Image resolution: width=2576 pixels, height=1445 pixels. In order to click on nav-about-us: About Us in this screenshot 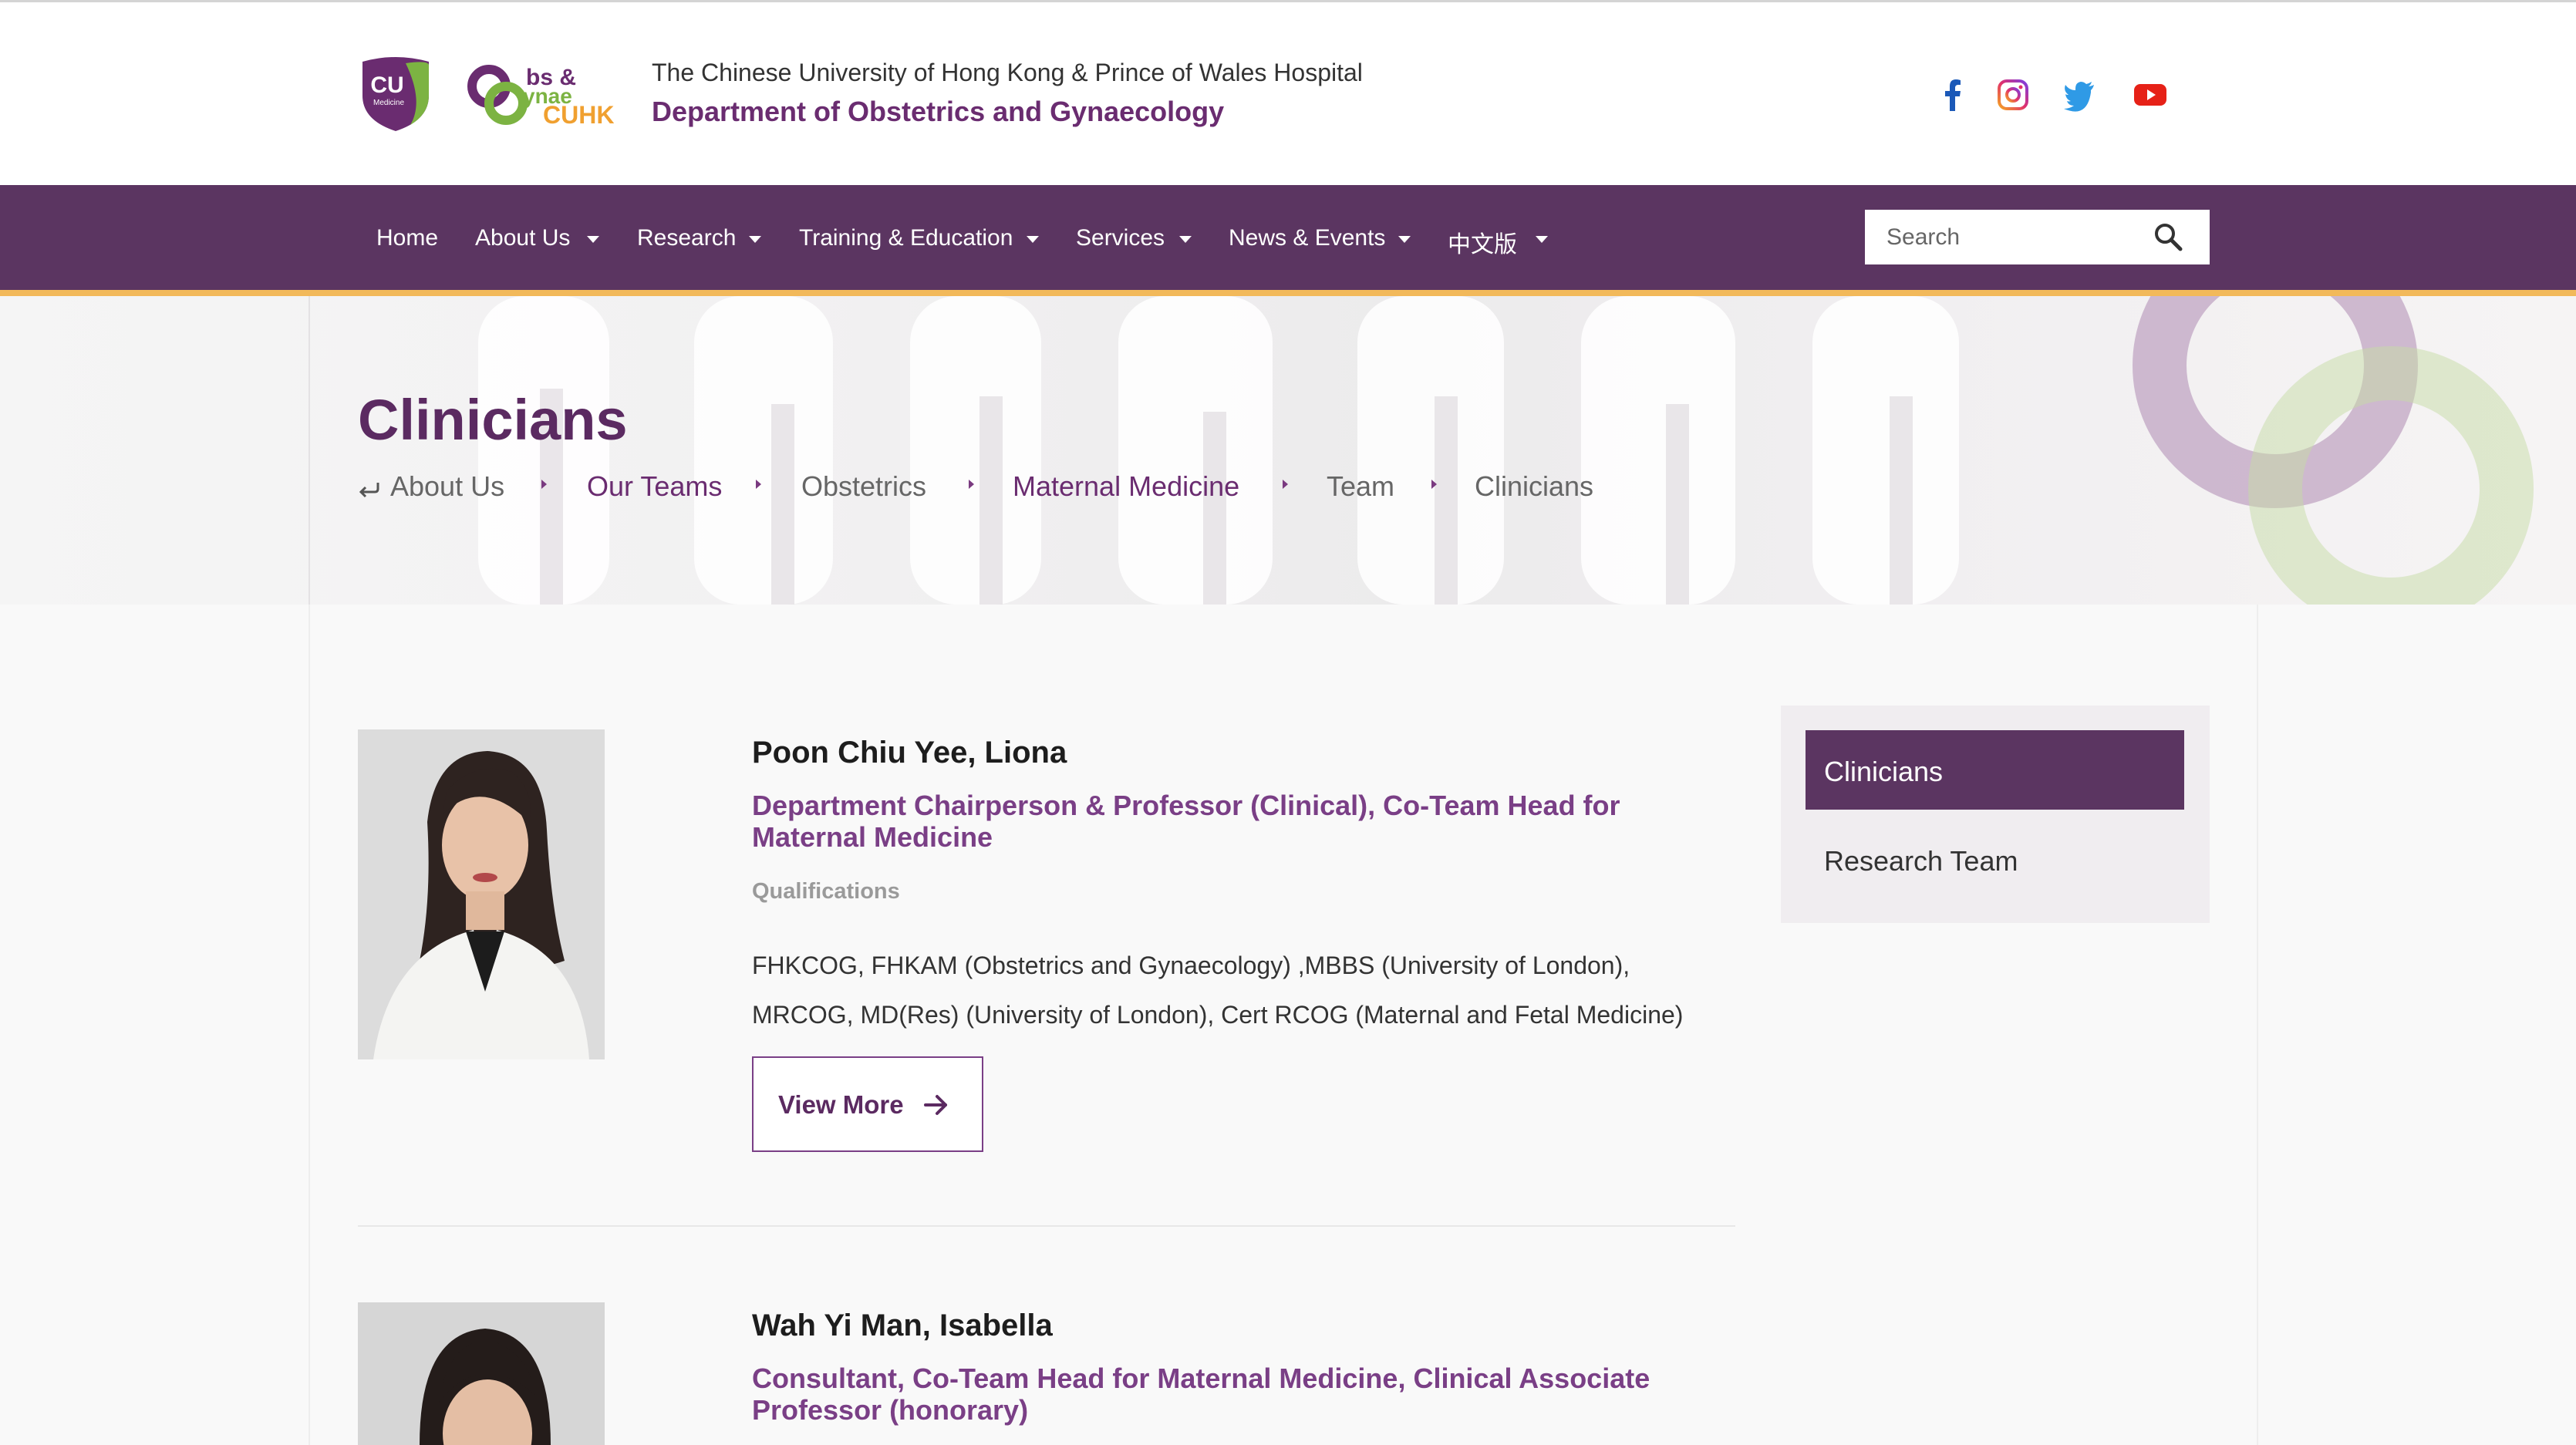, I will do `click(522, 238)`.